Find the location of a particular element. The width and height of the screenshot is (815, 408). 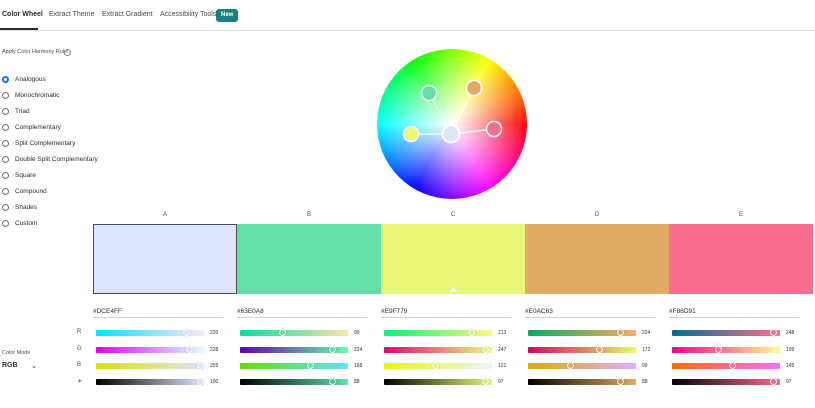

harmony-rule-double-split-complementary: Double Split Complementary is located at coordinates (50, 159).